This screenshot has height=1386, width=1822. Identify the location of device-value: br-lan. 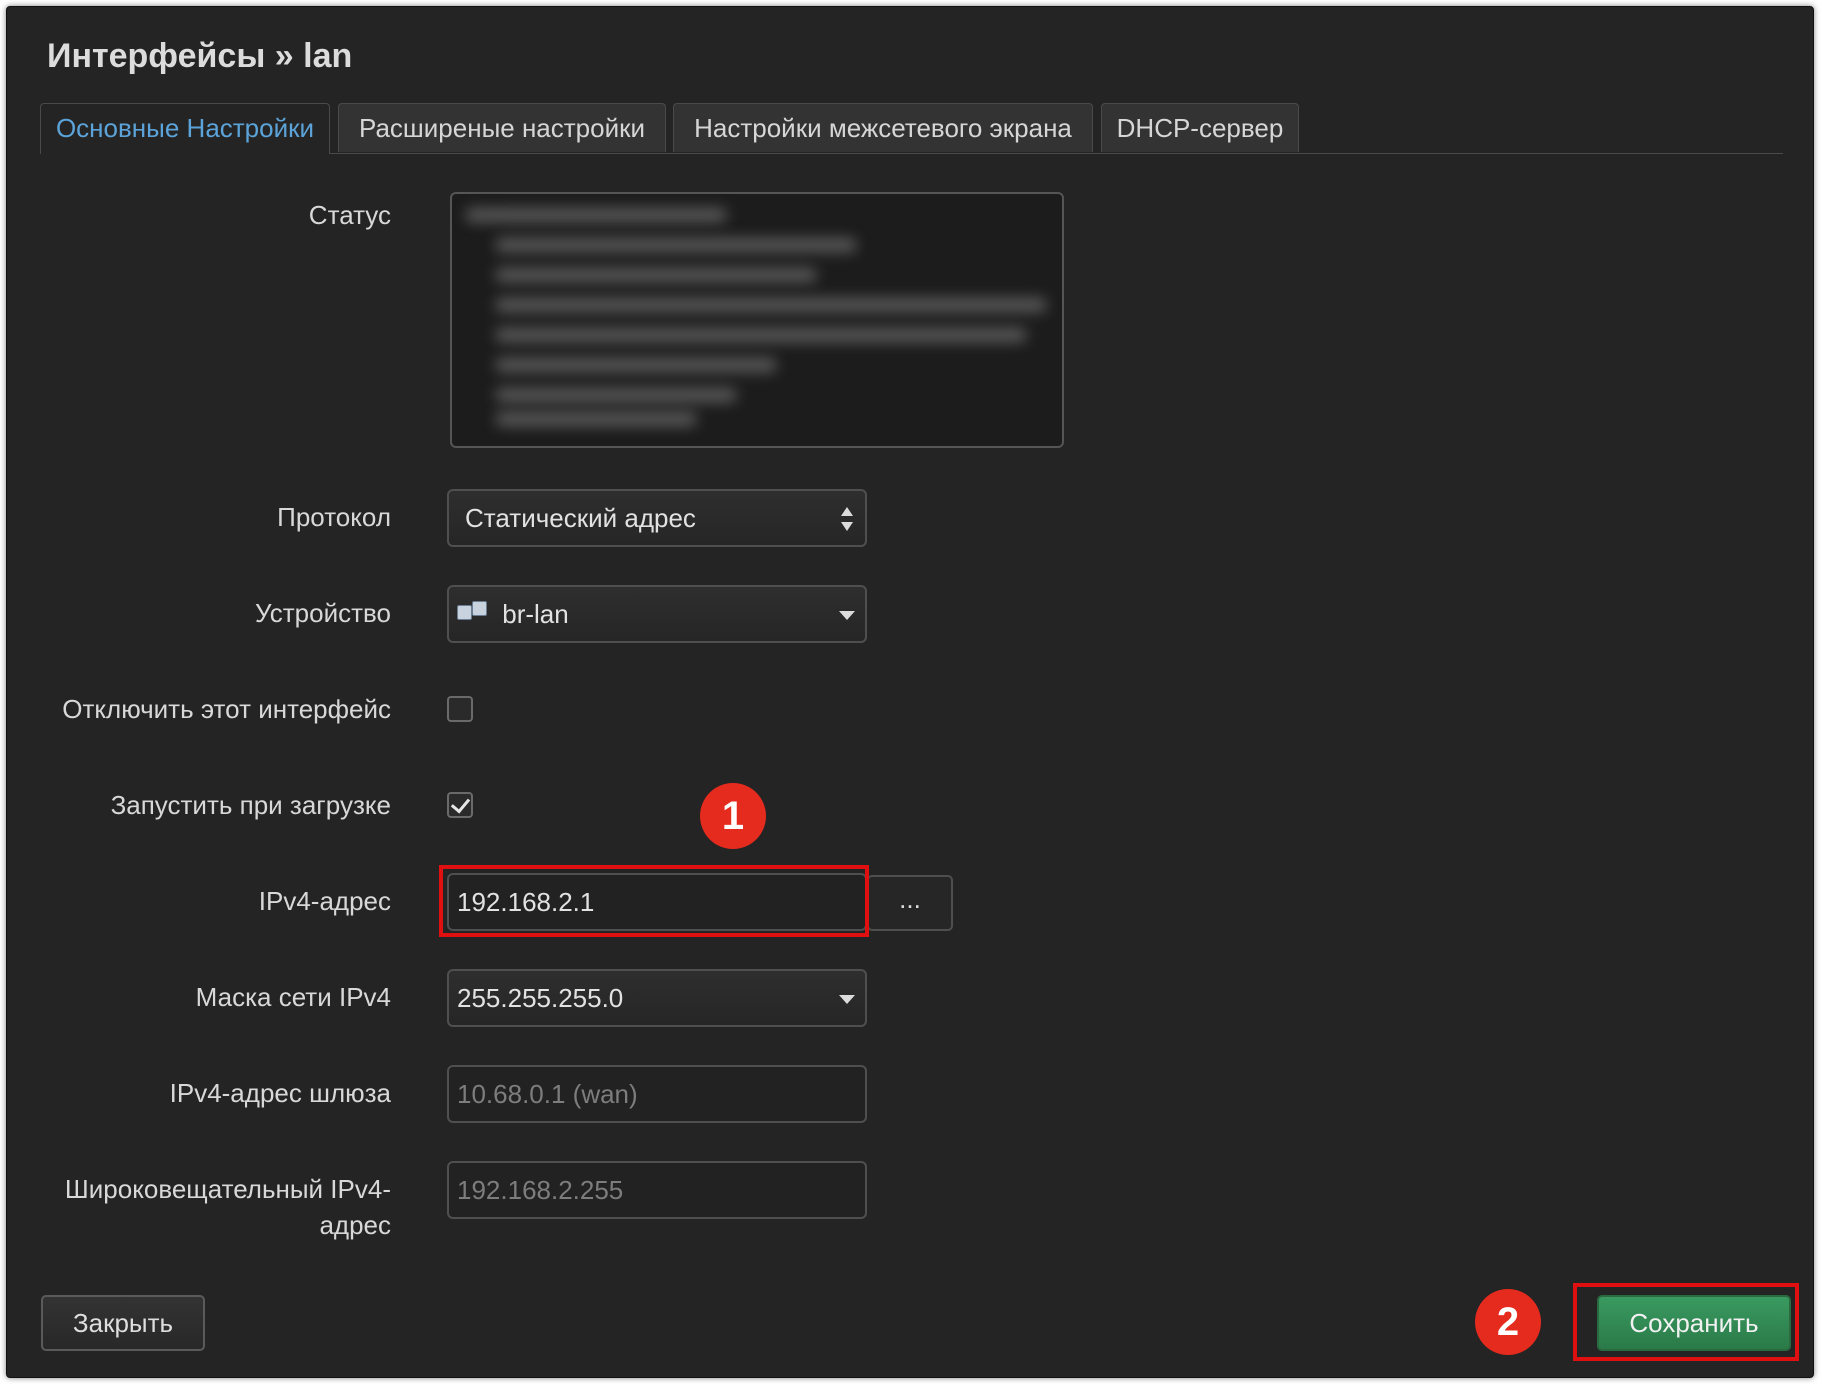
(535, 614).